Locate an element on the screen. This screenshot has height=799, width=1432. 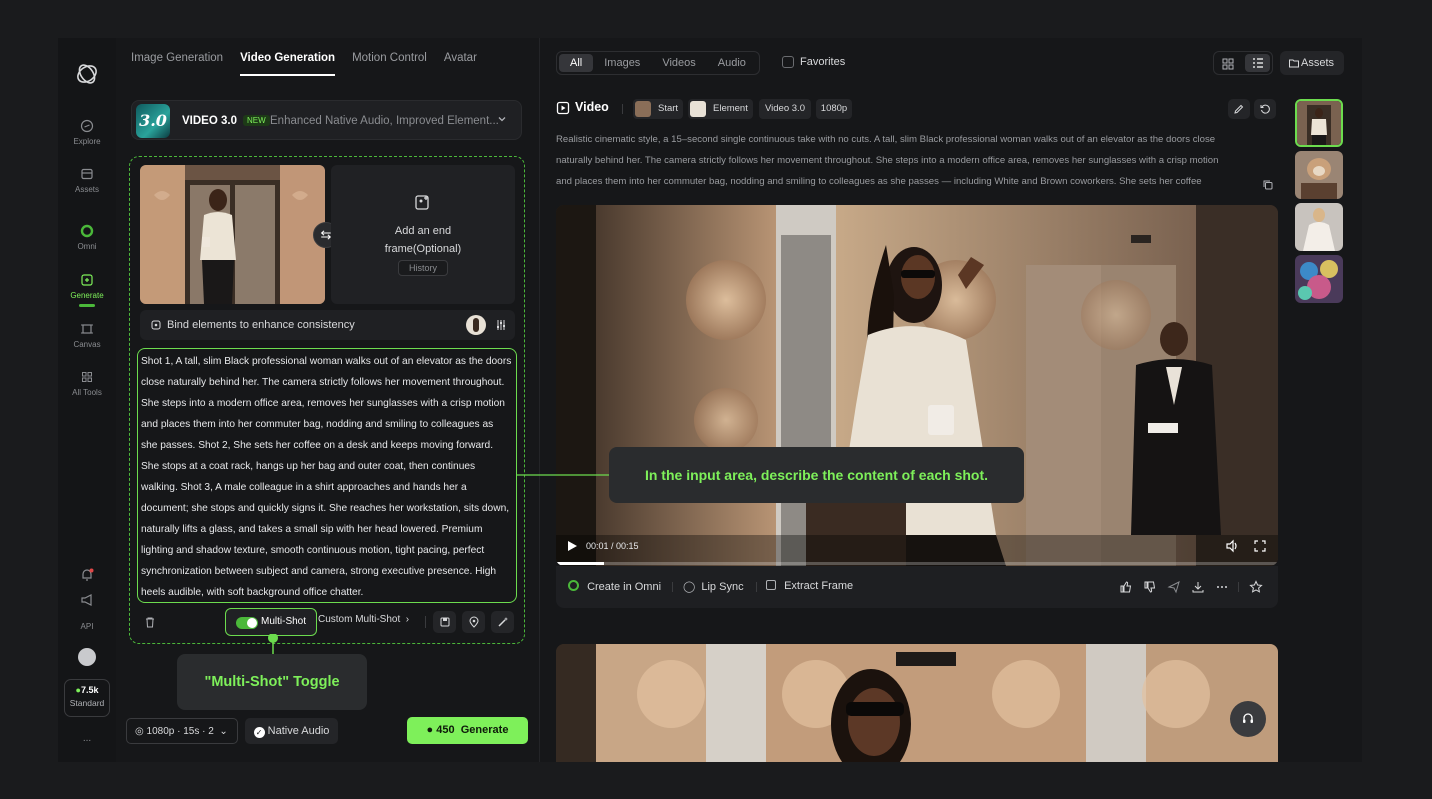
sidebar-item-generate: Generate is located at coordinates (87, 289).